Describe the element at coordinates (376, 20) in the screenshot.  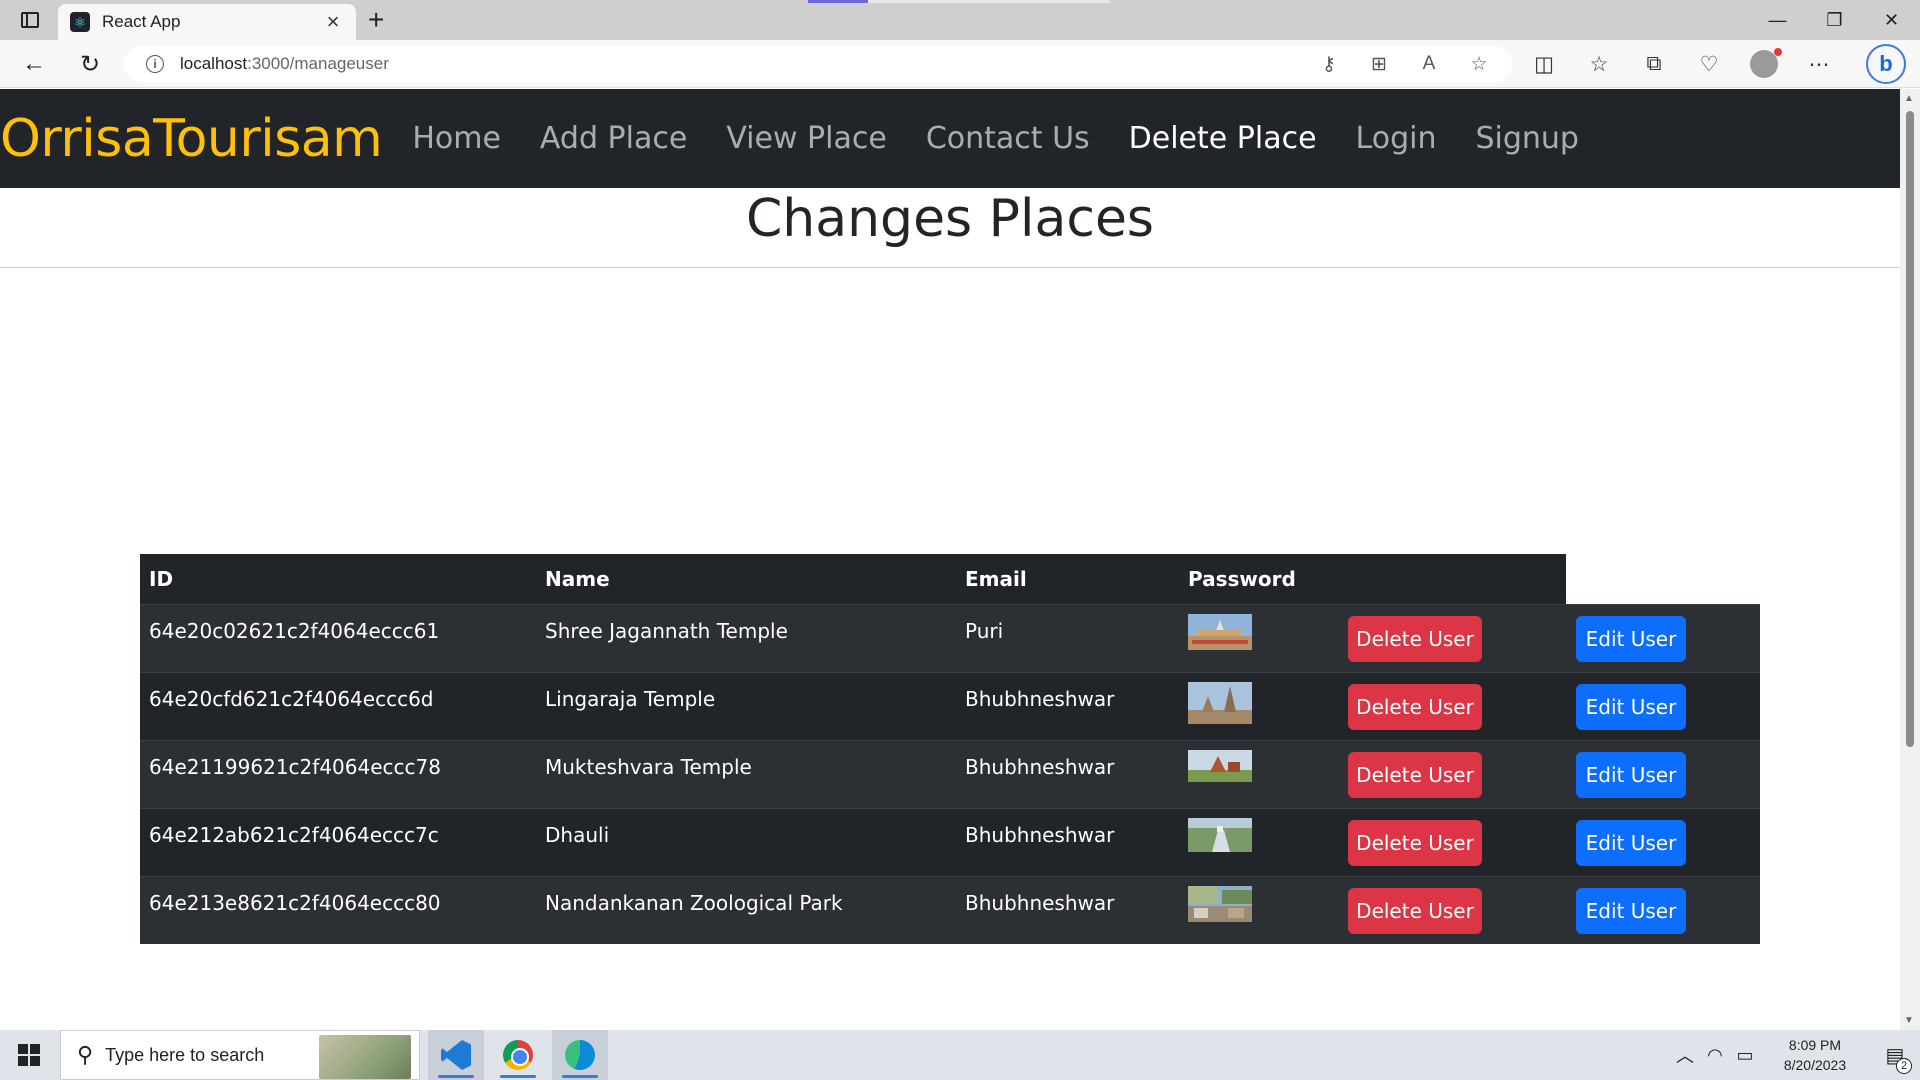
I see `new-tab-icon: +` at that location.